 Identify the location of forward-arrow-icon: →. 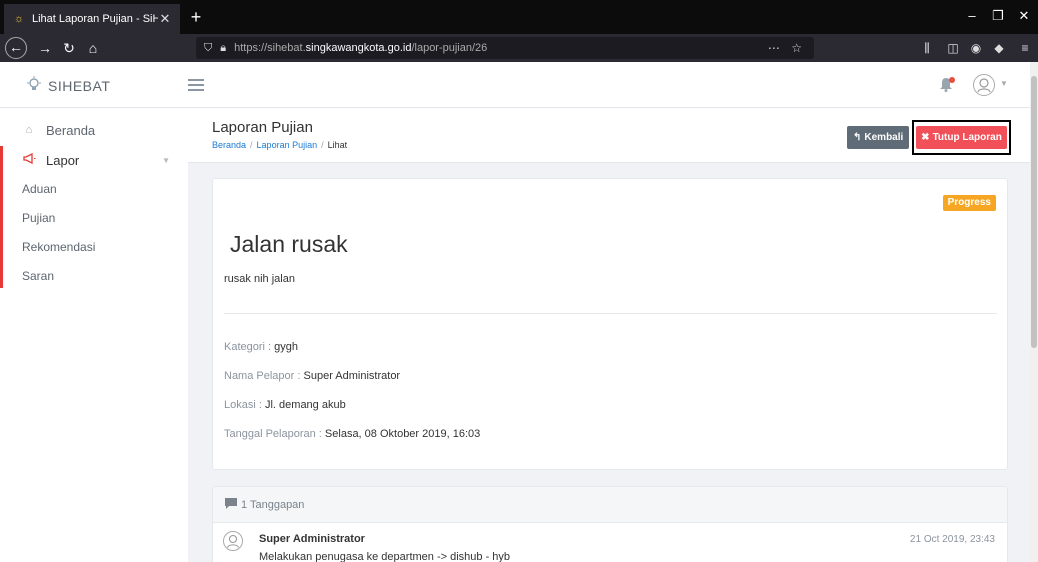
(45, 48).